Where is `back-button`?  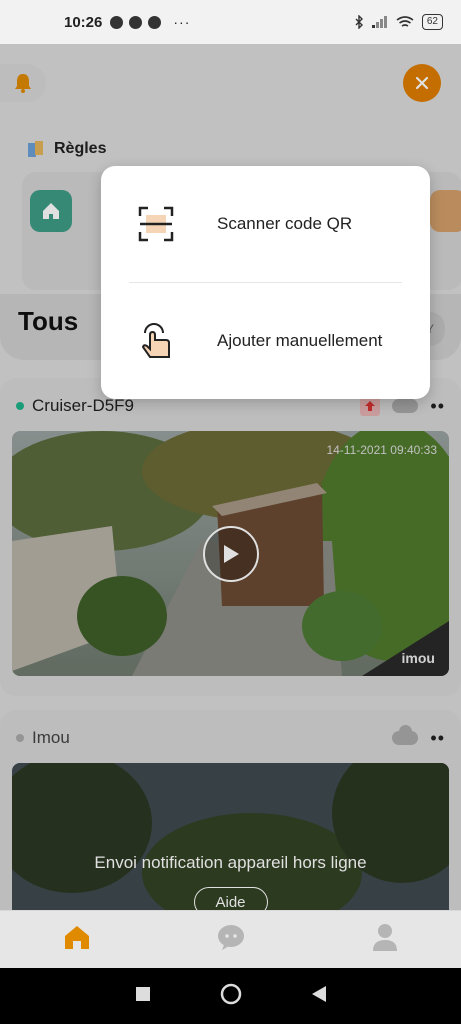
back-button is located at coordinates (319, 996).